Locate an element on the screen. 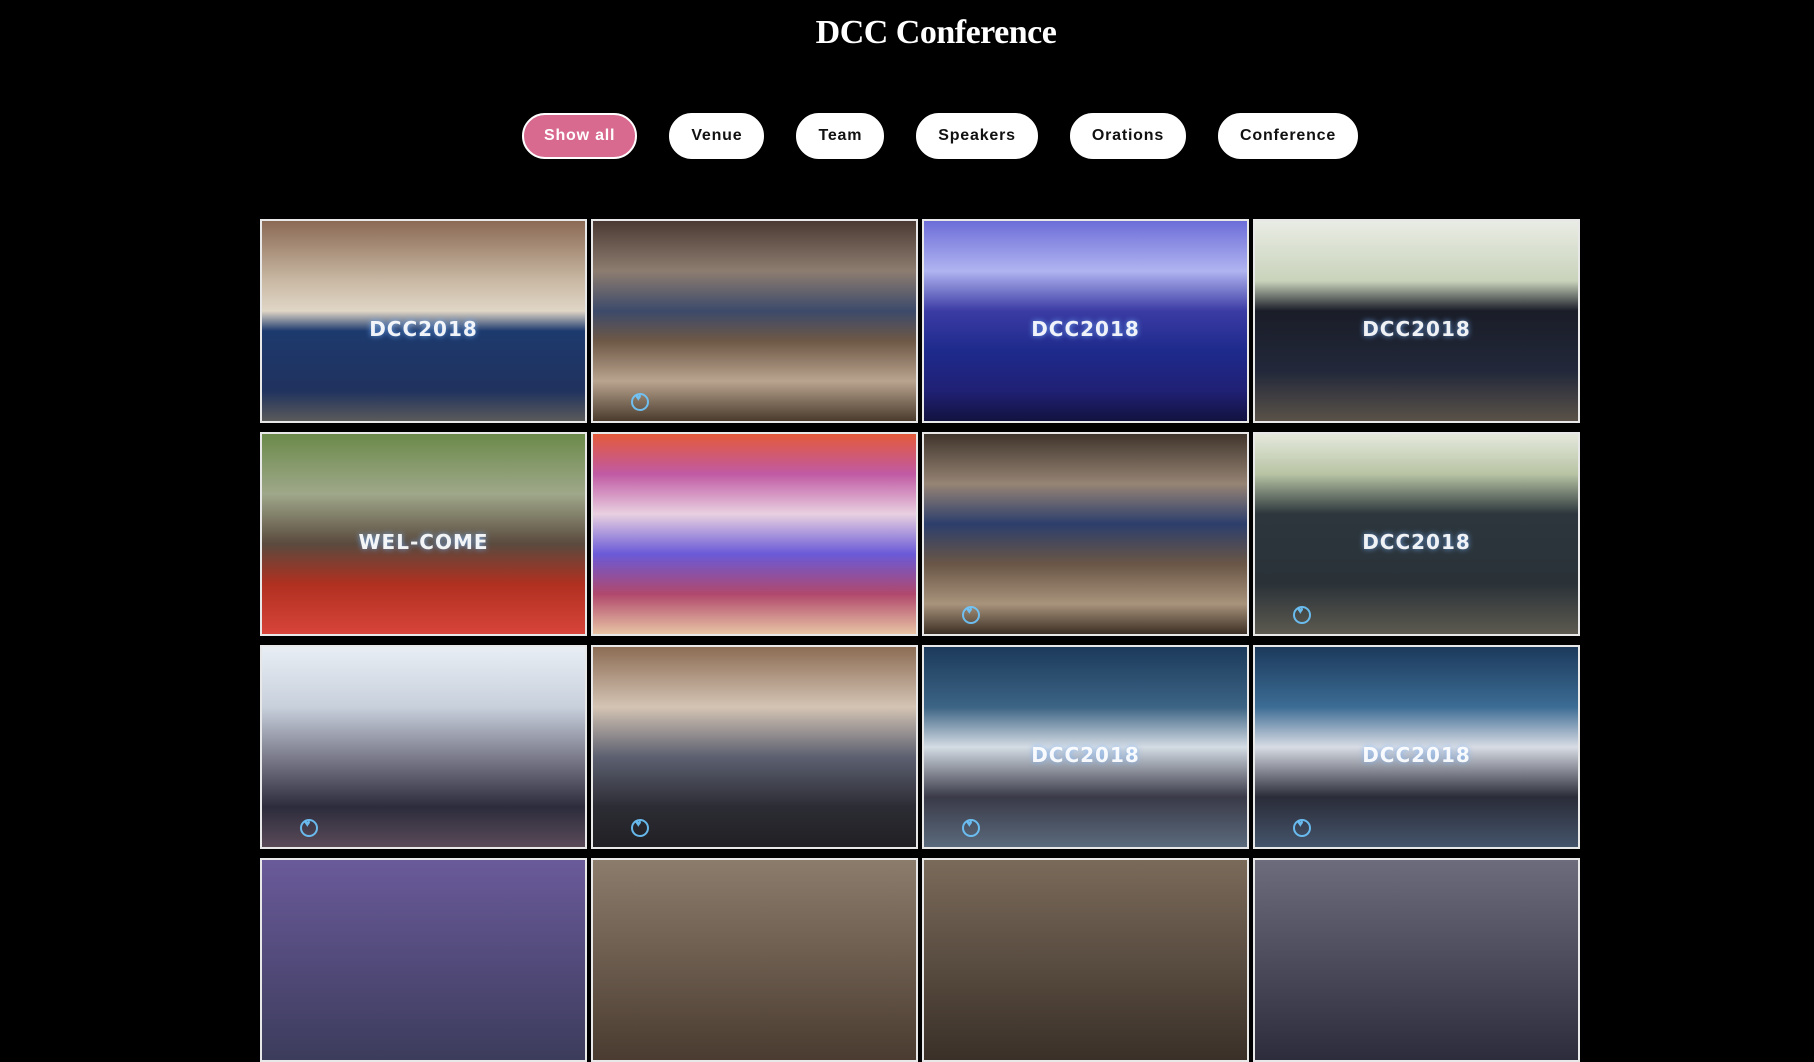 The image size is (1814, 1062). filter-conference-button: Conference is located at coordinates (1288, 136).